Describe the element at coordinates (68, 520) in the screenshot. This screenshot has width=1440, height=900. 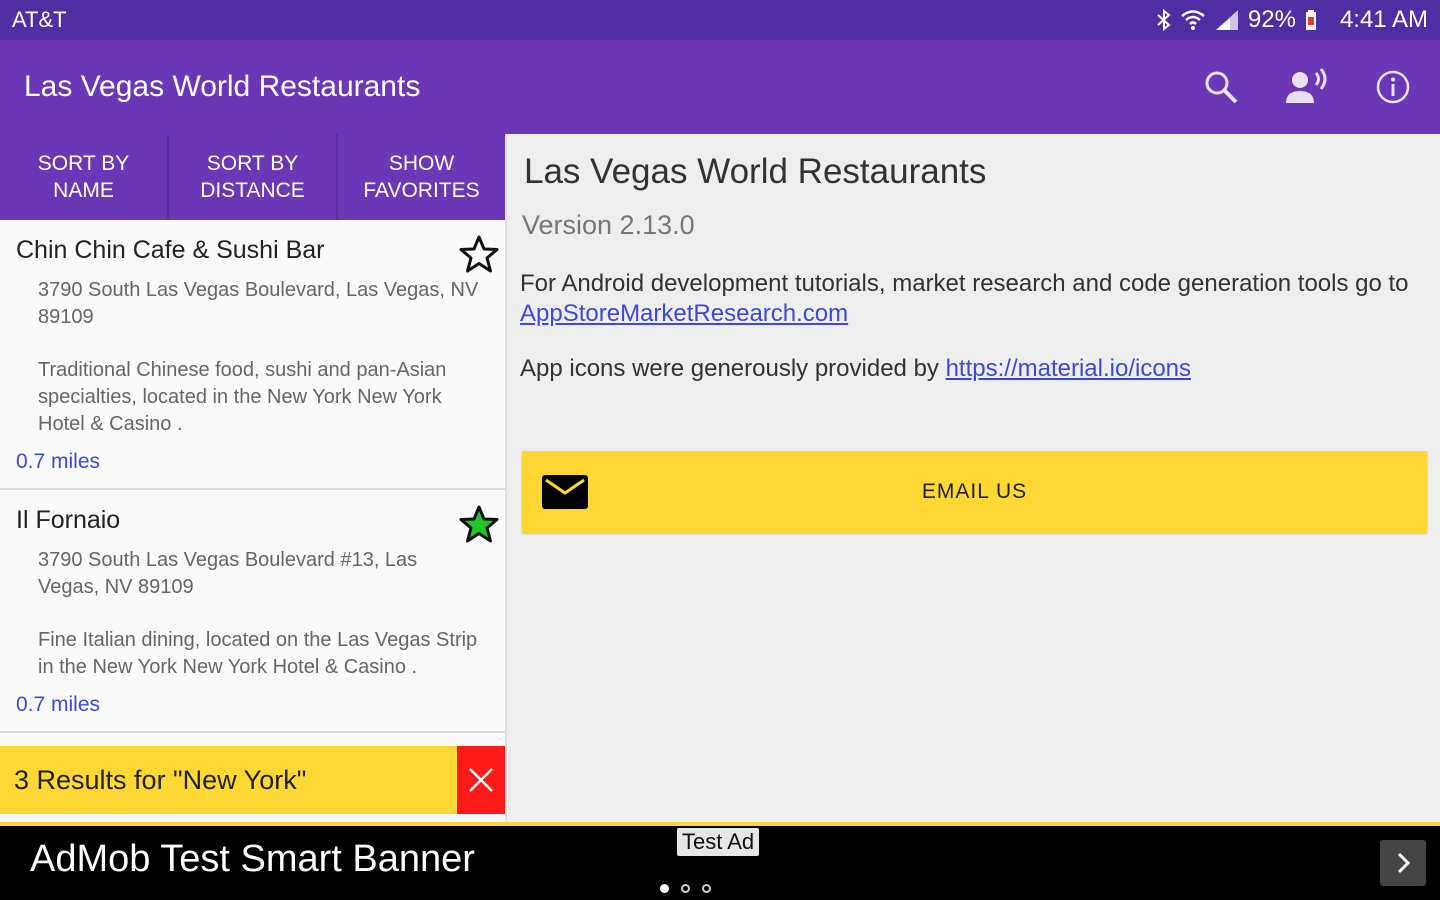
I see `restaurant-name: Il Fornaio` at that location.